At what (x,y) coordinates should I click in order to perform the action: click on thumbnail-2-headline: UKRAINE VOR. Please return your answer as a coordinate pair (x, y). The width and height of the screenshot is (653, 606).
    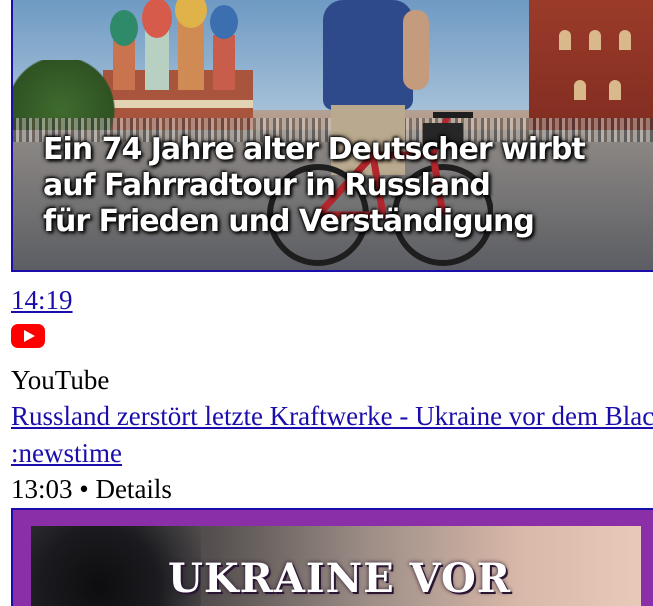
    Looking at the image, I should click on (340, 578).